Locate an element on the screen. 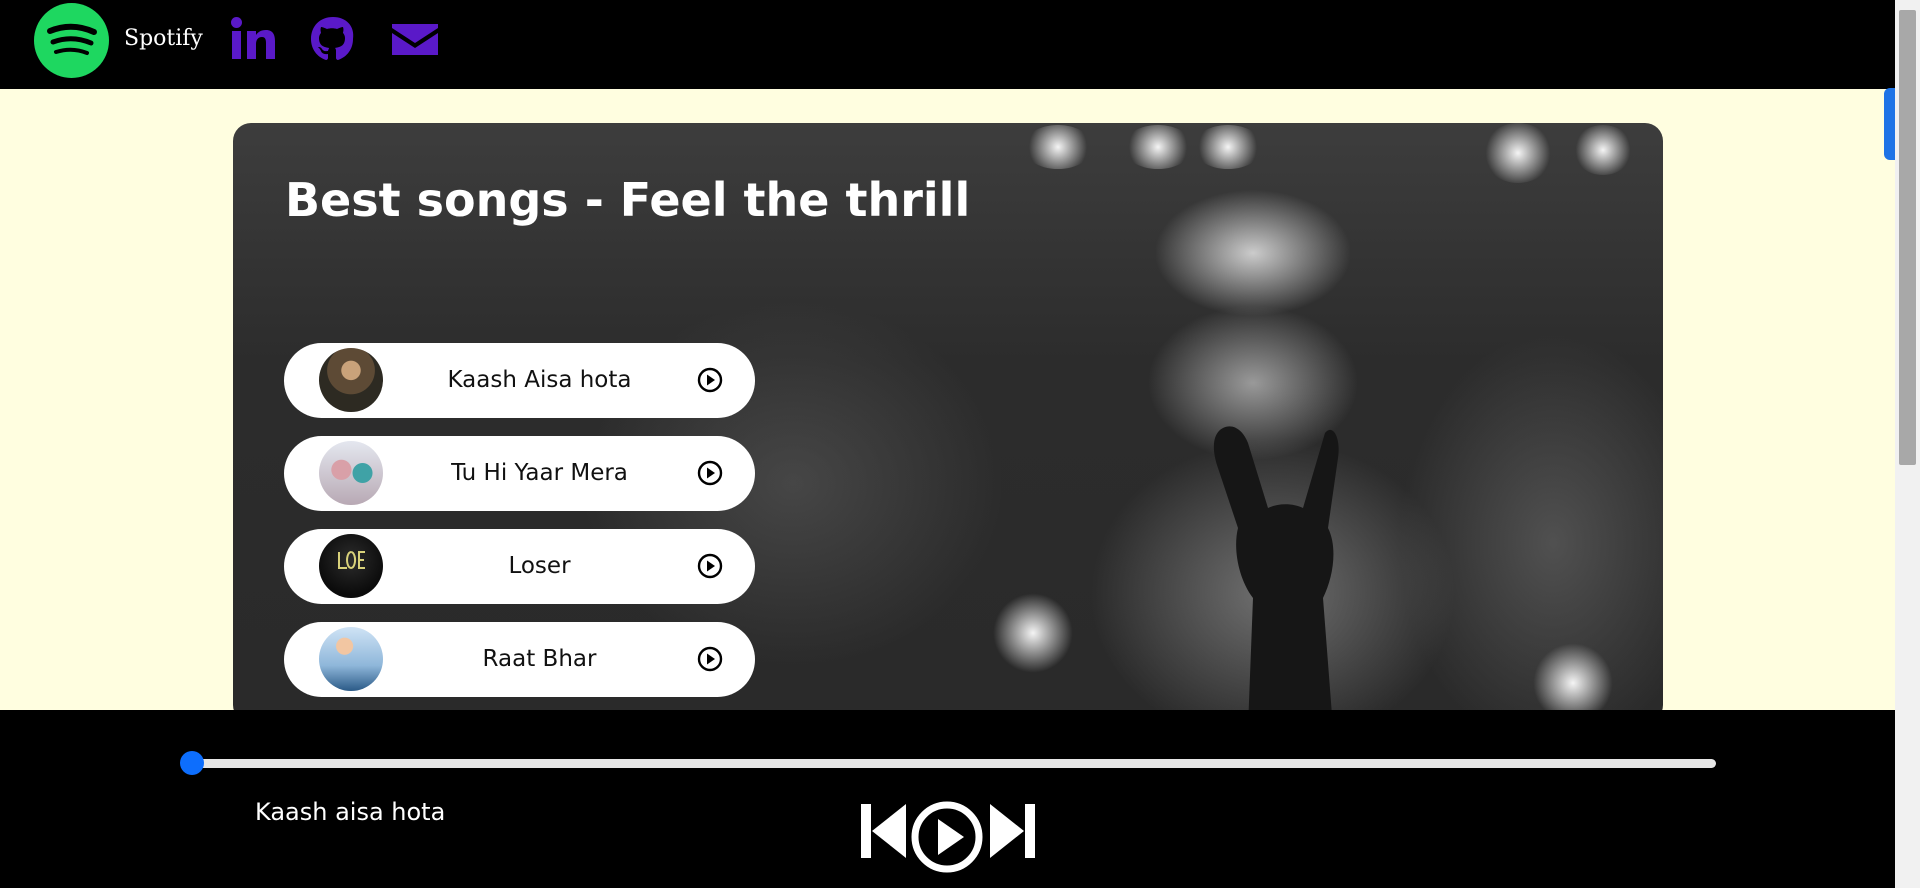  song-item: Loser is located at coordinates (519, 566).